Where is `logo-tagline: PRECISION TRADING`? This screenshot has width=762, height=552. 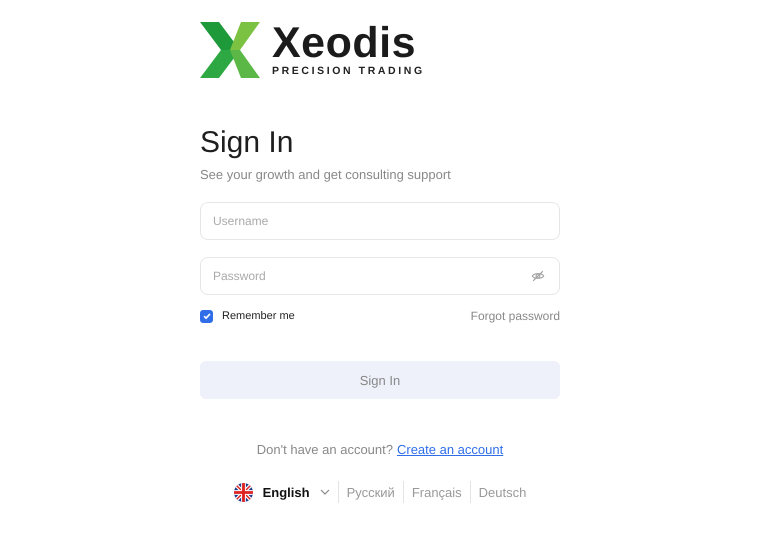 logo-tagline: PRECISION TRADING is located at coordinates (348, 71).